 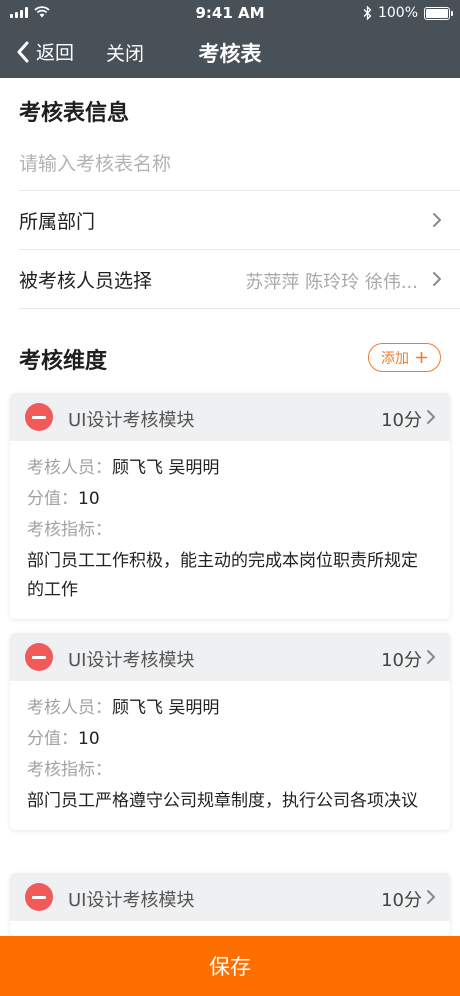 I want to click on plus-icon, so click(x=421, y=357).